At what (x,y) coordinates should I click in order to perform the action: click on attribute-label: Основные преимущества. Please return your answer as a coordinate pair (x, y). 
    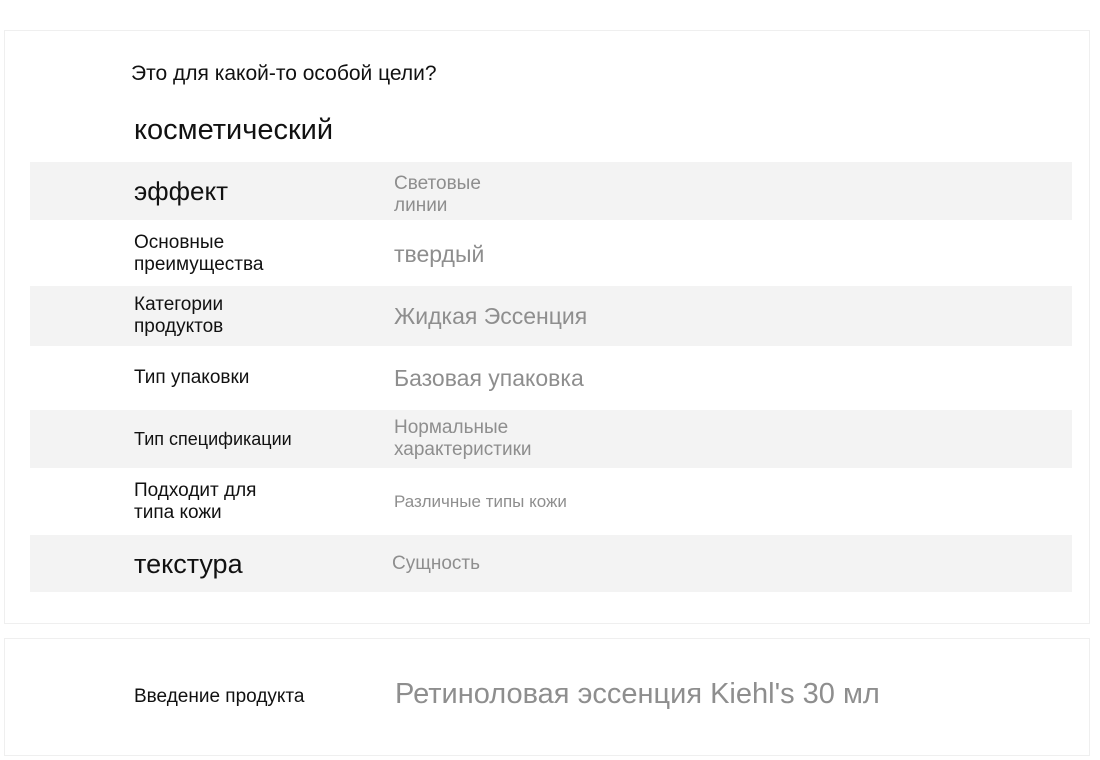
    Looking at the image, I should click on (199, 253).